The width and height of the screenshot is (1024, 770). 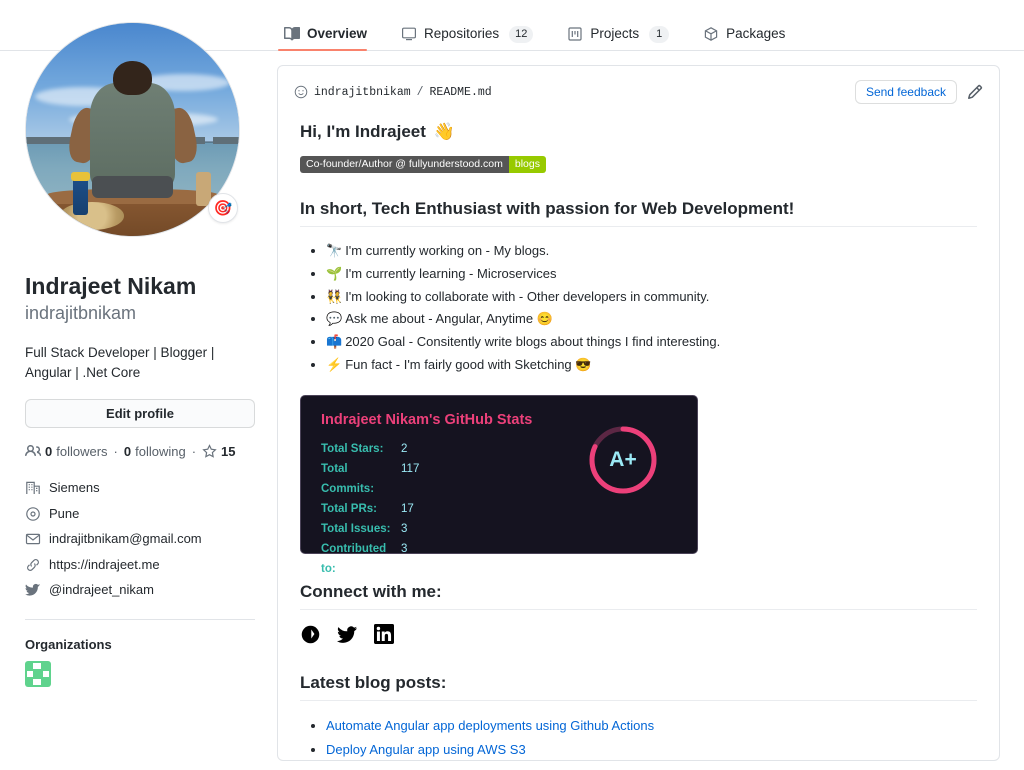 I want to click on meta-twitter: @indrajeet_nikam, so click(x=140, y=590).